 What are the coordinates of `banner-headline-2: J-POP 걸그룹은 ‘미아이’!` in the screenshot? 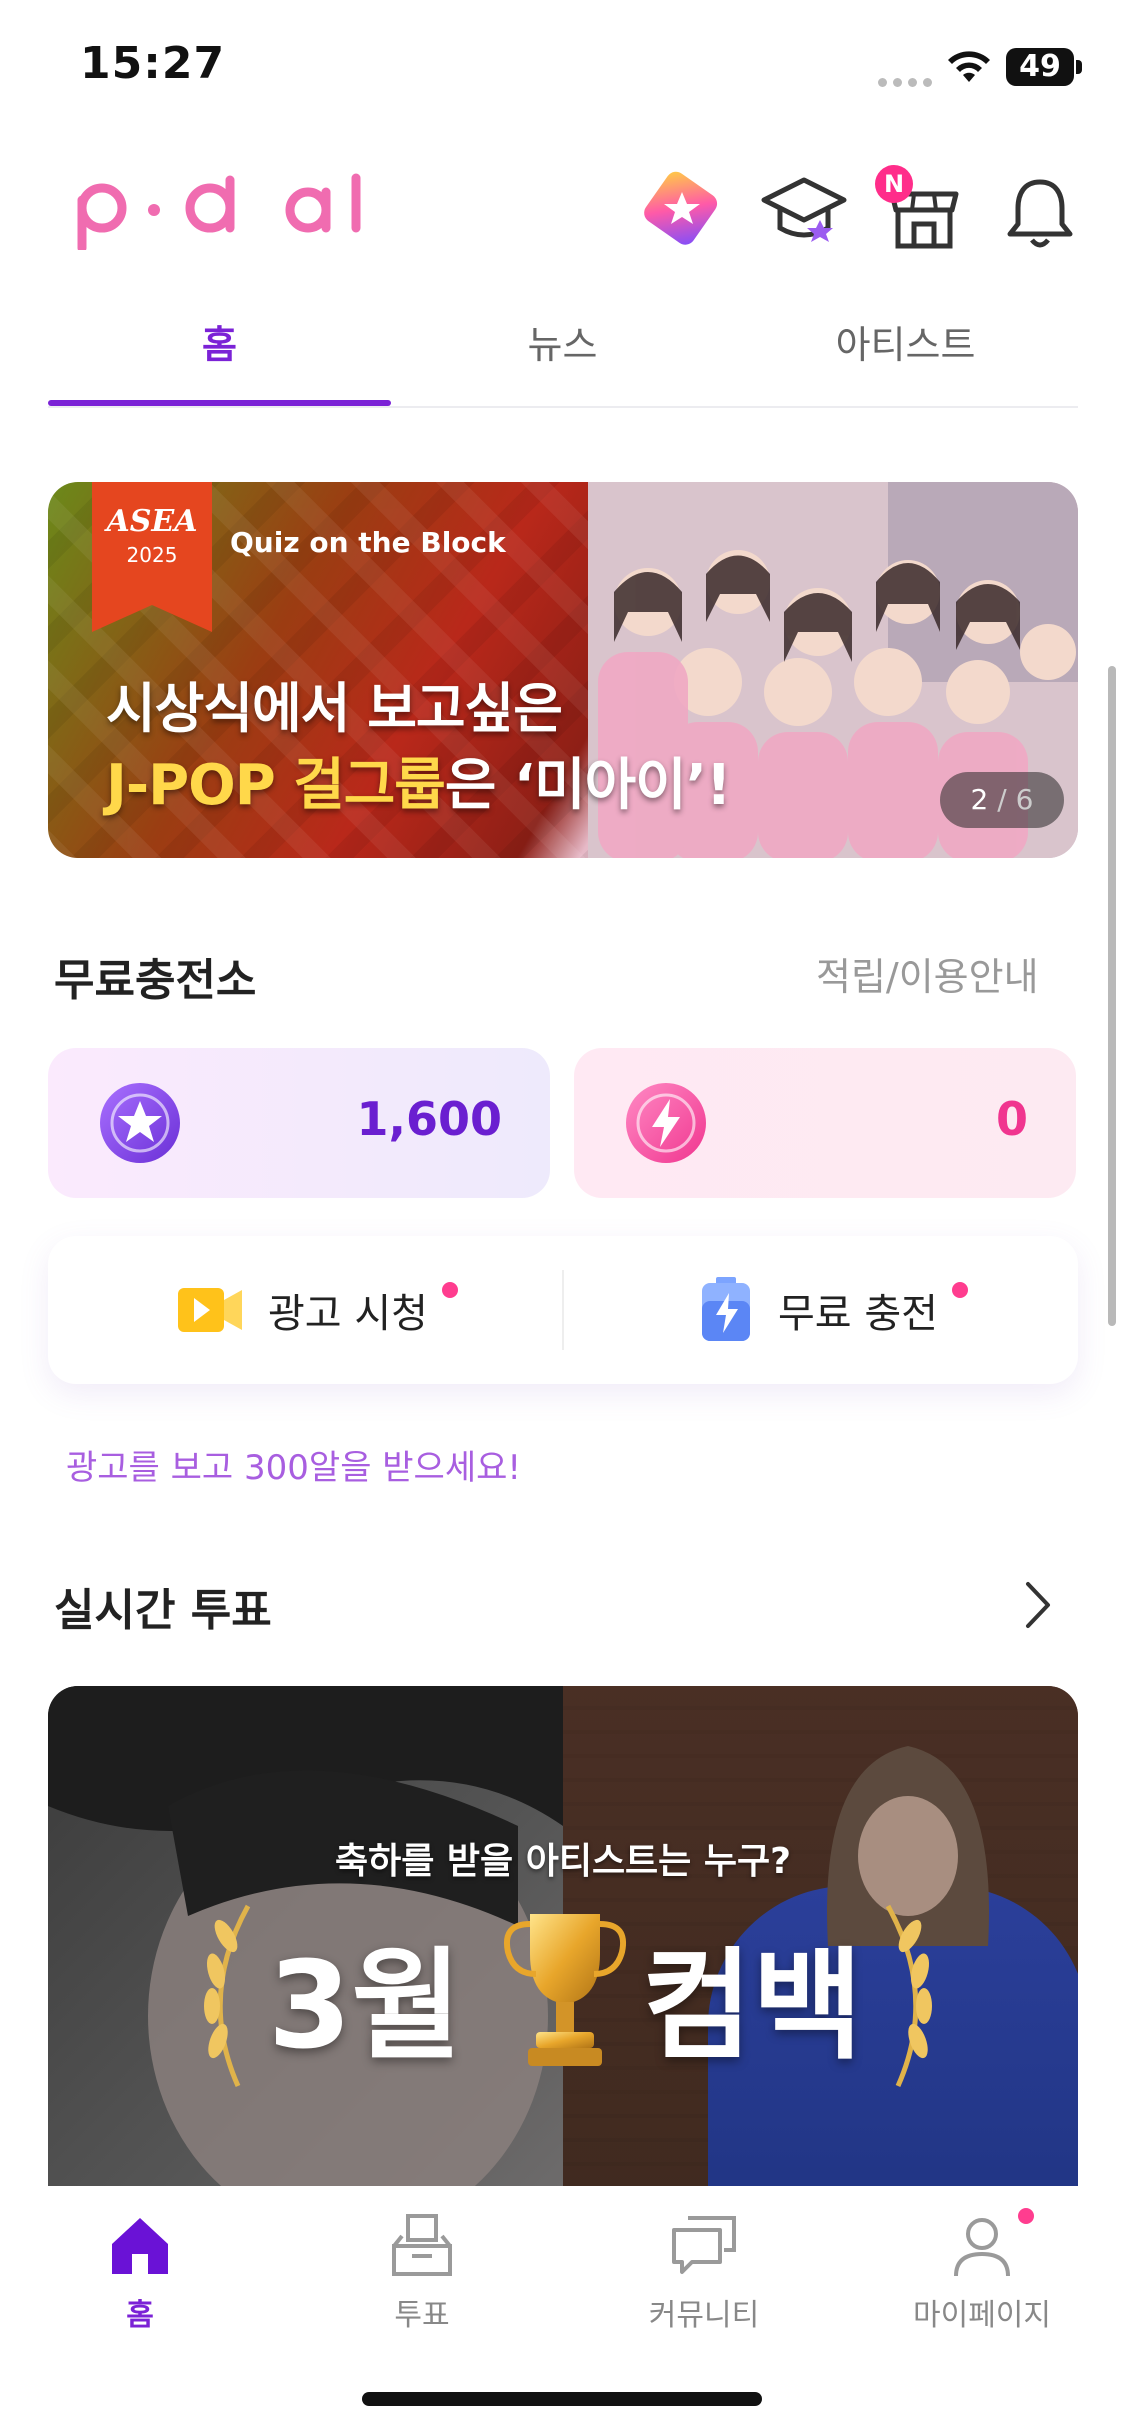 It's located at (419, 780).